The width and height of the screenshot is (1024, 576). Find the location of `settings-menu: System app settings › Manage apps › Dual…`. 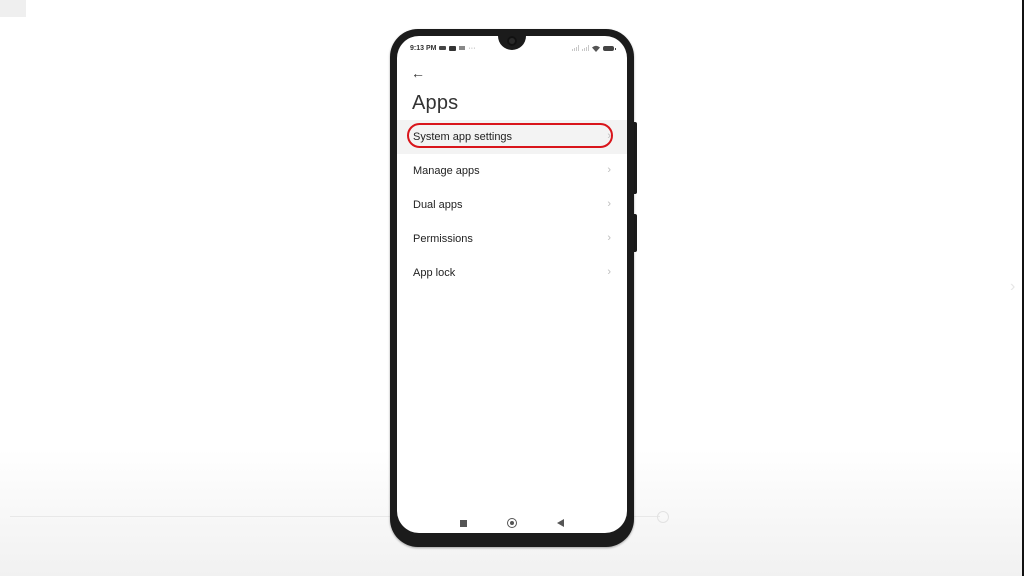

settings-menu: System app settings › Manage apps › Dual… is located at coordinates (512, 205).